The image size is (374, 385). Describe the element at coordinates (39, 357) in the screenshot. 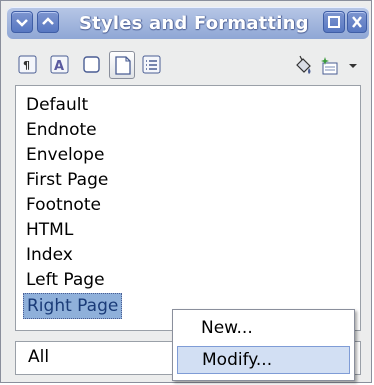

I see `filter-selected-value: All` at that location.